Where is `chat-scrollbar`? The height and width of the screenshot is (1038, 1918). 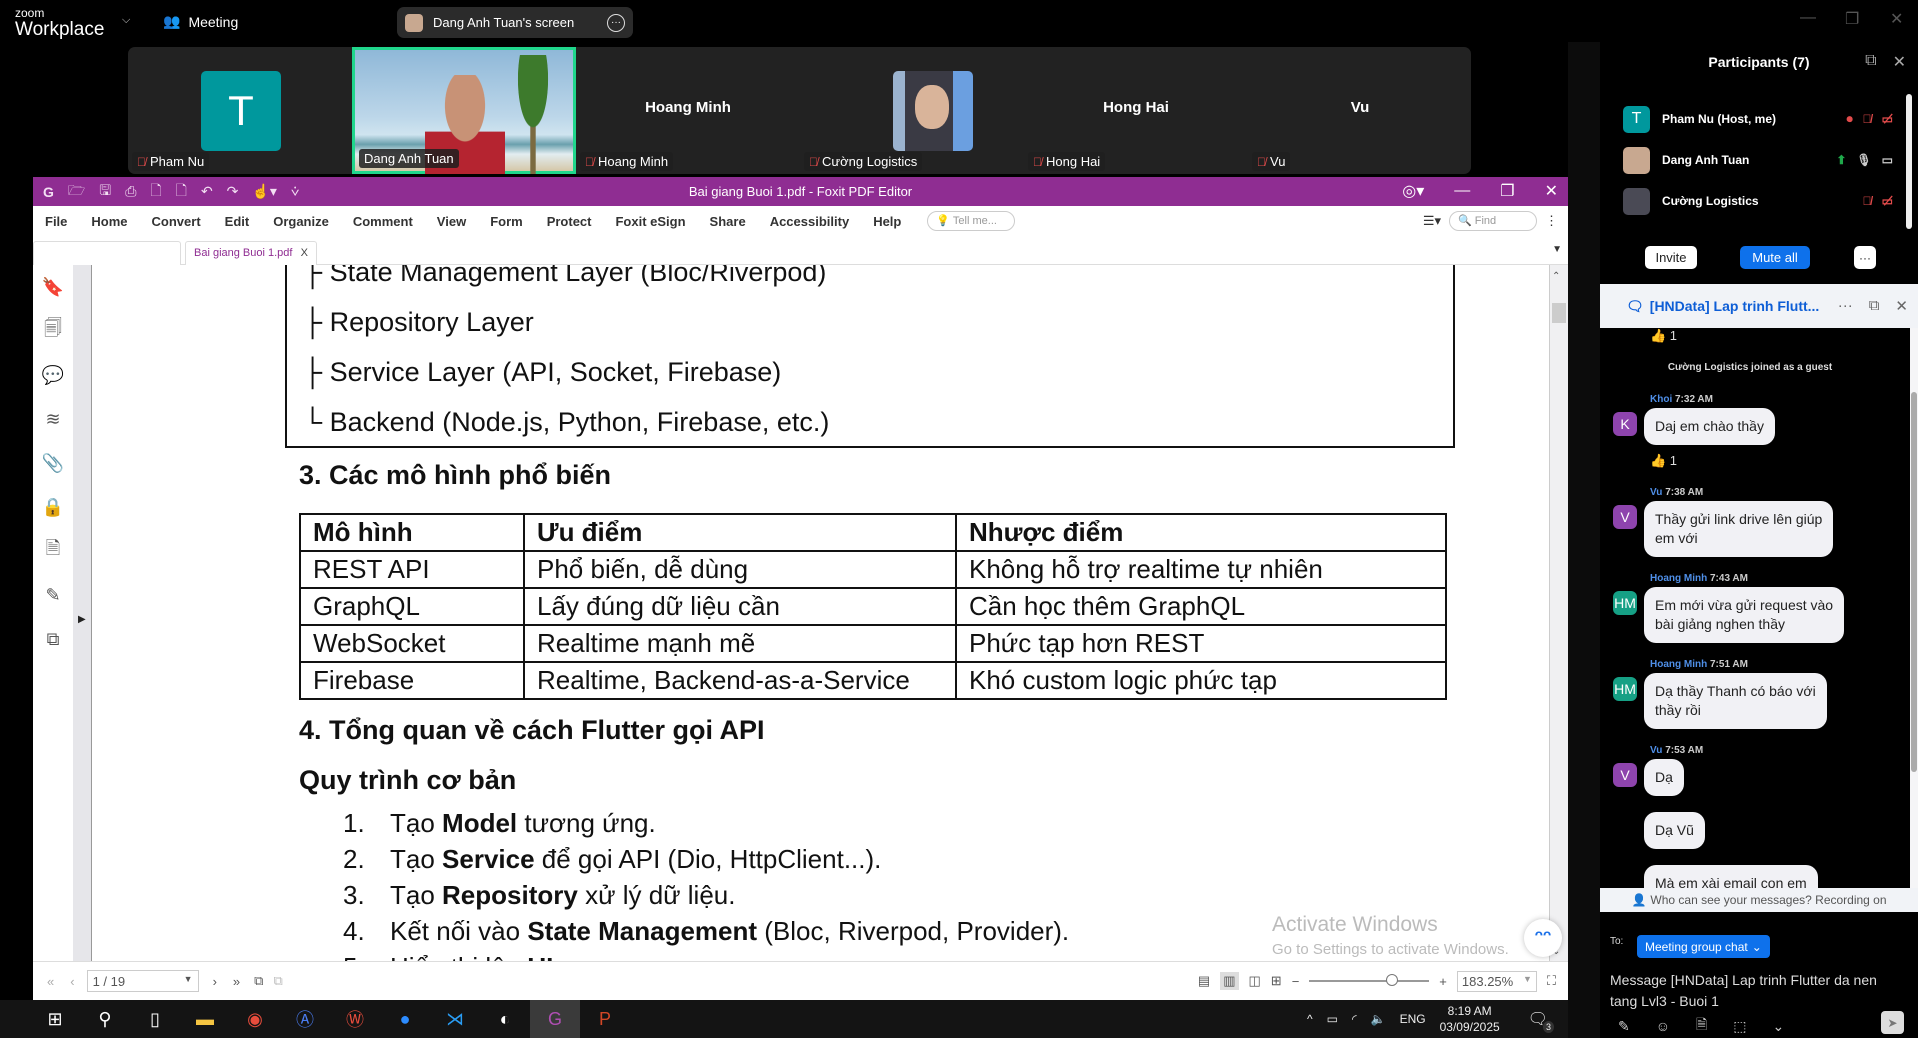
chat-scrollbar is located at coordinates (1914, 608).